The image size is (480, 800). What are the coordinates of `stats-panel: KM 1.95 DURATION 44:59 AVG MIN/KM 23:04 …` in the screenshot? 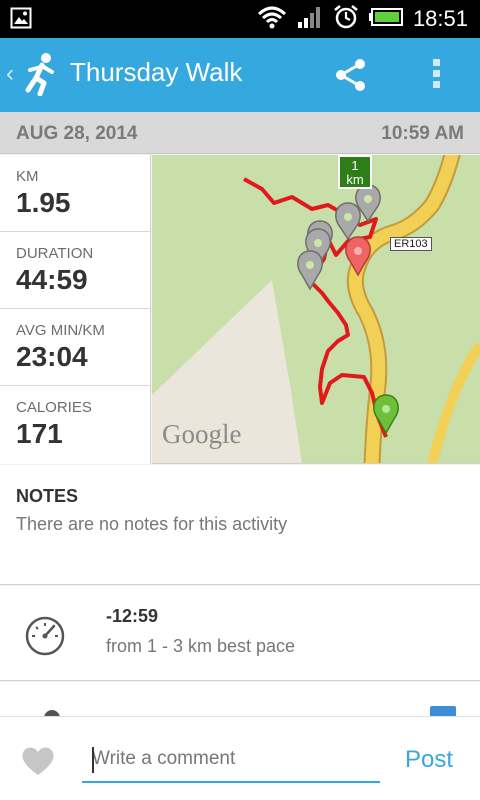 It's located at (75, 309).